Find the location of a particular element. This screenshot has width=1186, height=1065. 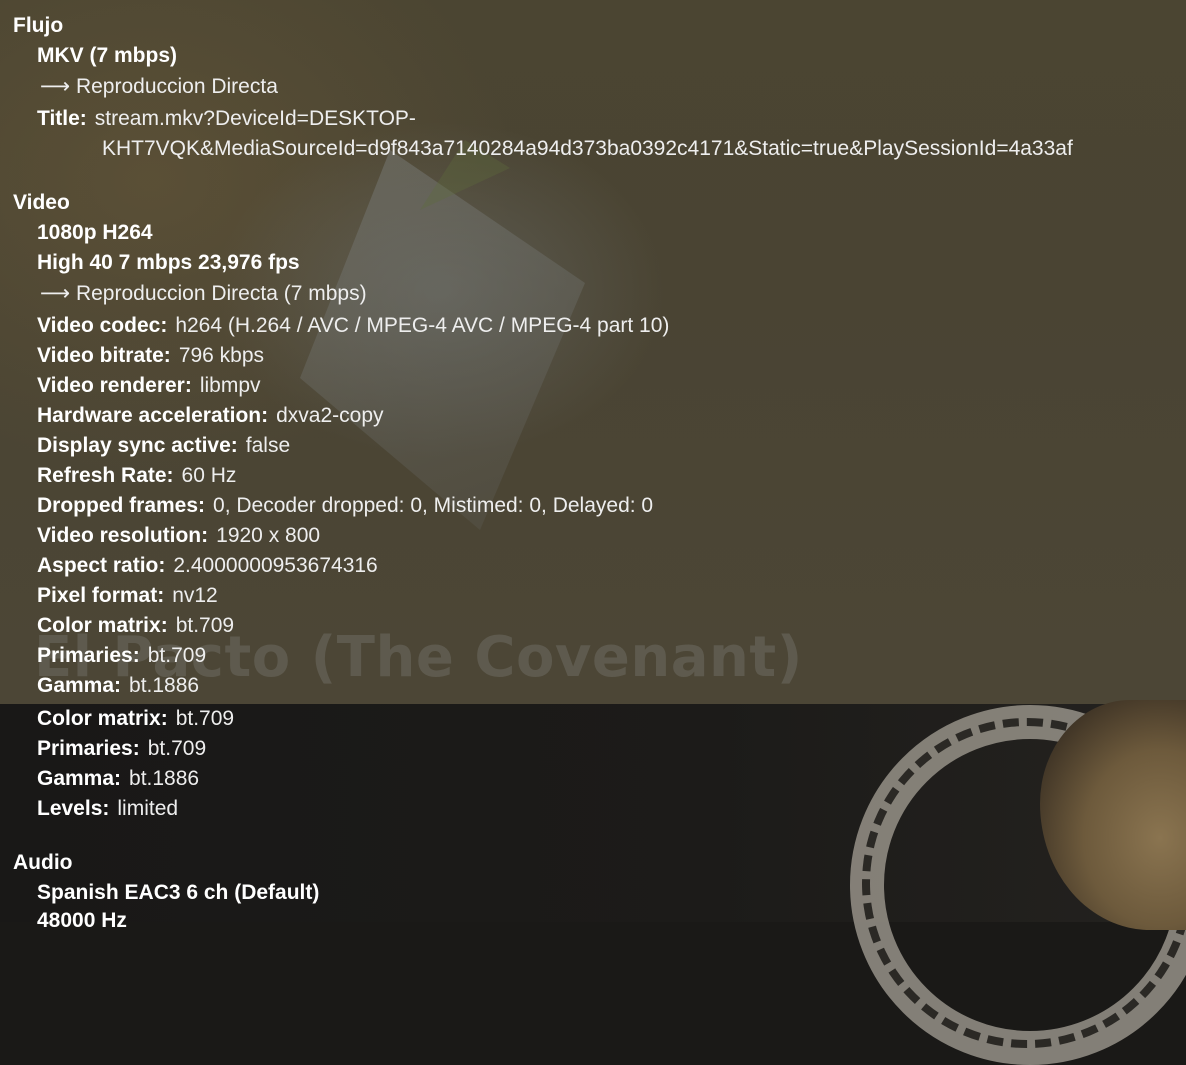

stat-label: Hardware acceleration: is located at coordinates (153, 415).